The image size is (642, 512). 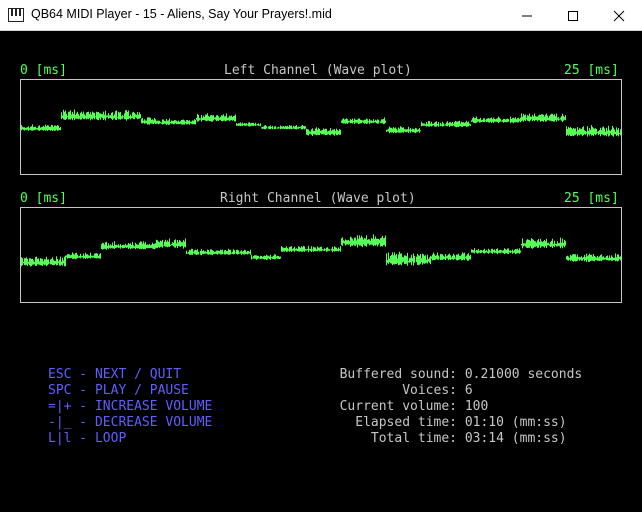 I want to click on stat-value: 0.21000 seconds, so click(x=523, y=374).